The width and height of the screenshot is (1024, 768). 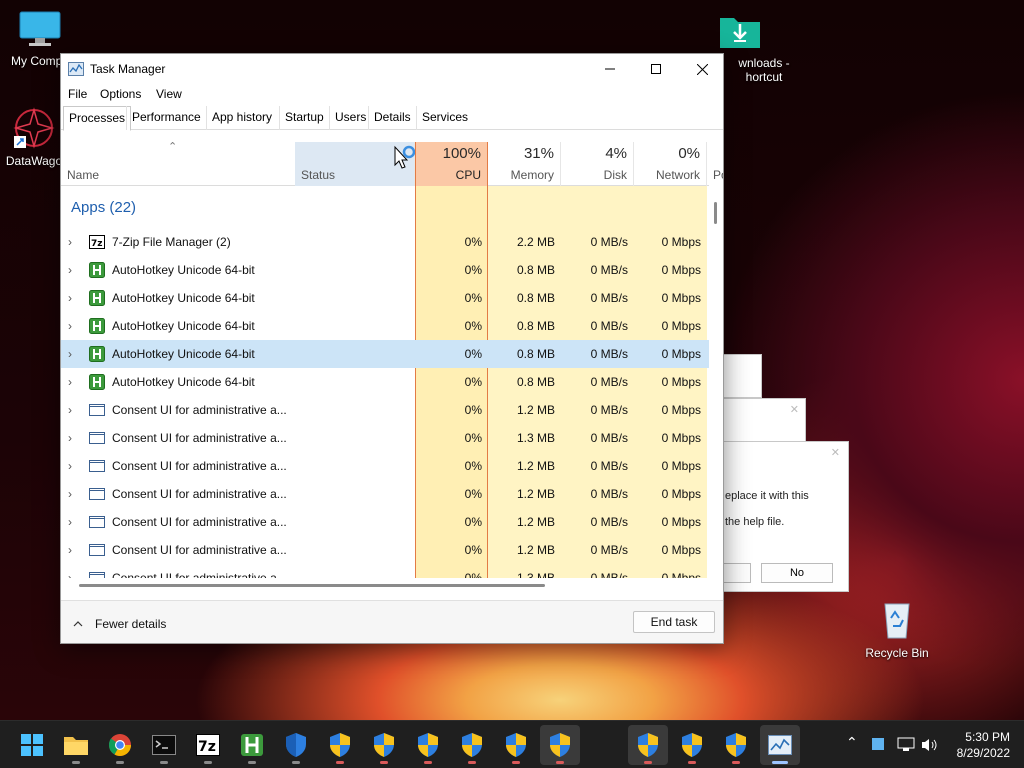 What do you see at coordinates (983, 745) in the screenshot?
I see `taskbar-clock: 5:30 PM 8/29/2022` at bounding box center [983, 745].